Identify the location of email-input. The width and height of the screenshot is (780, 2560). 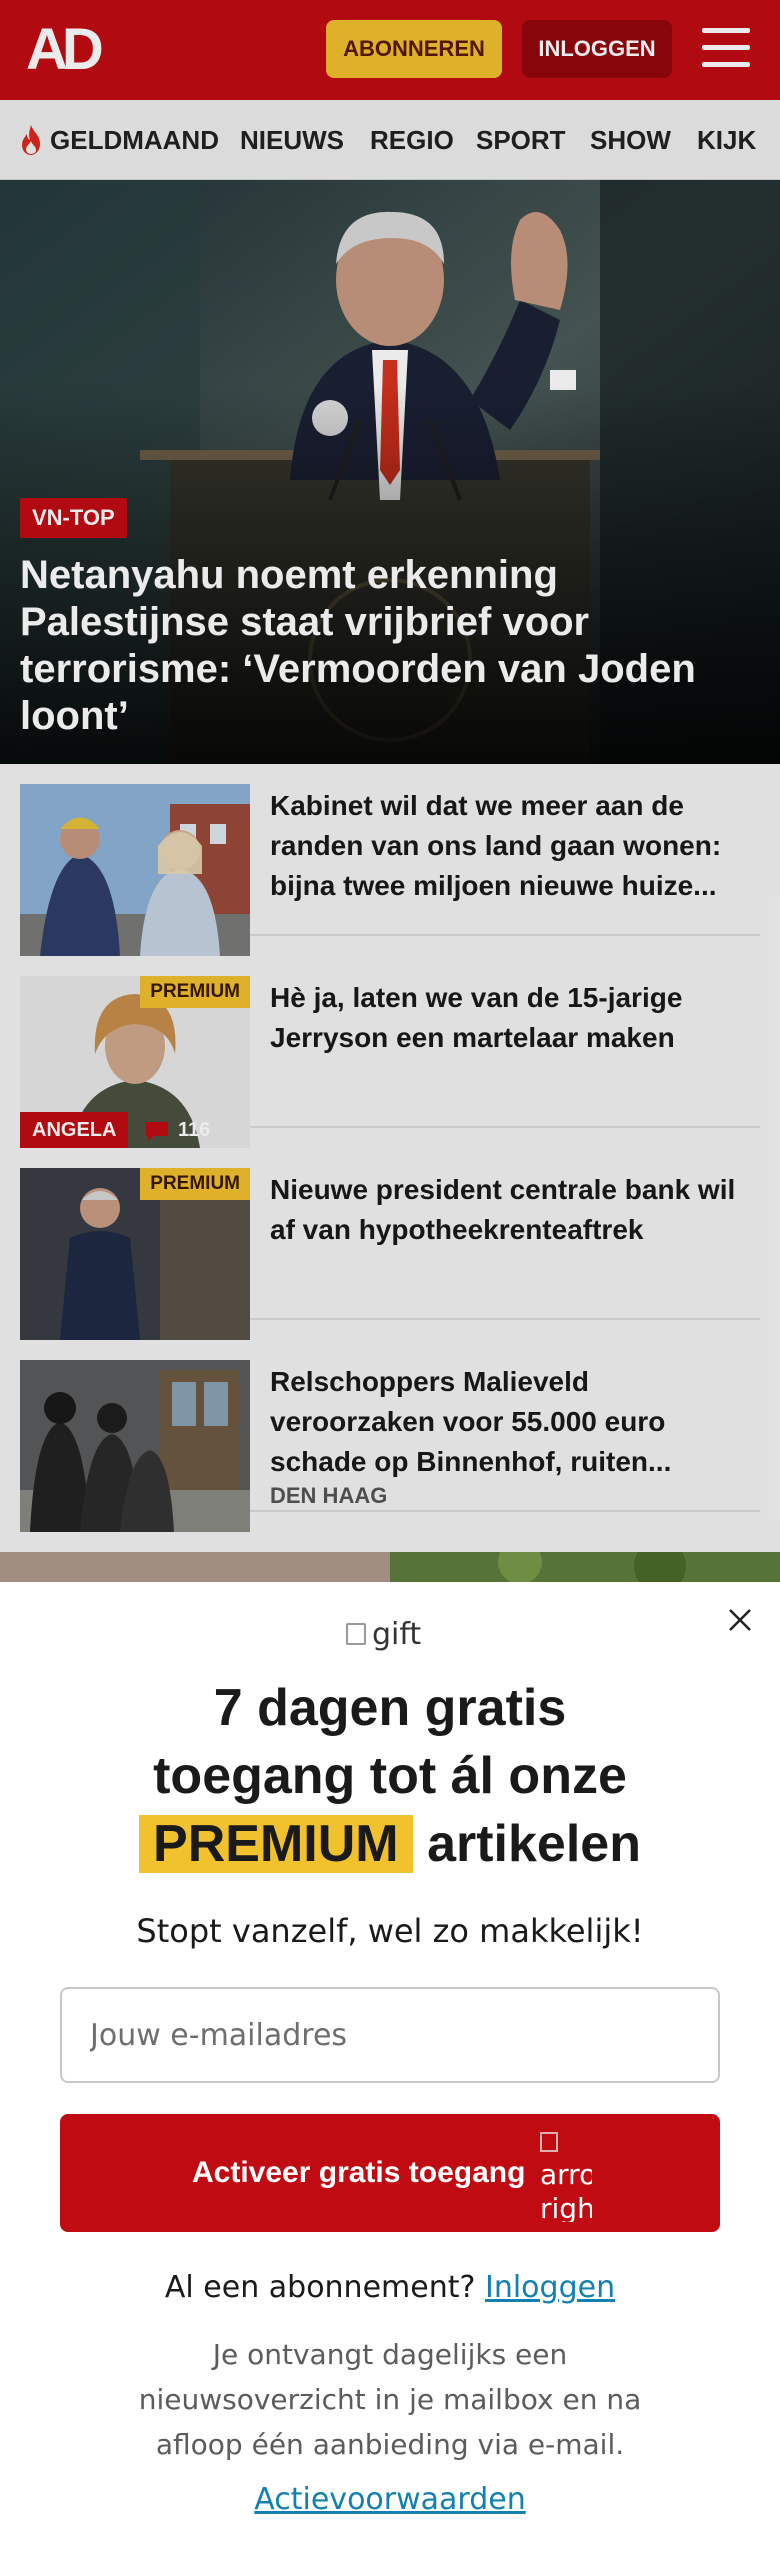
(390, 2035).